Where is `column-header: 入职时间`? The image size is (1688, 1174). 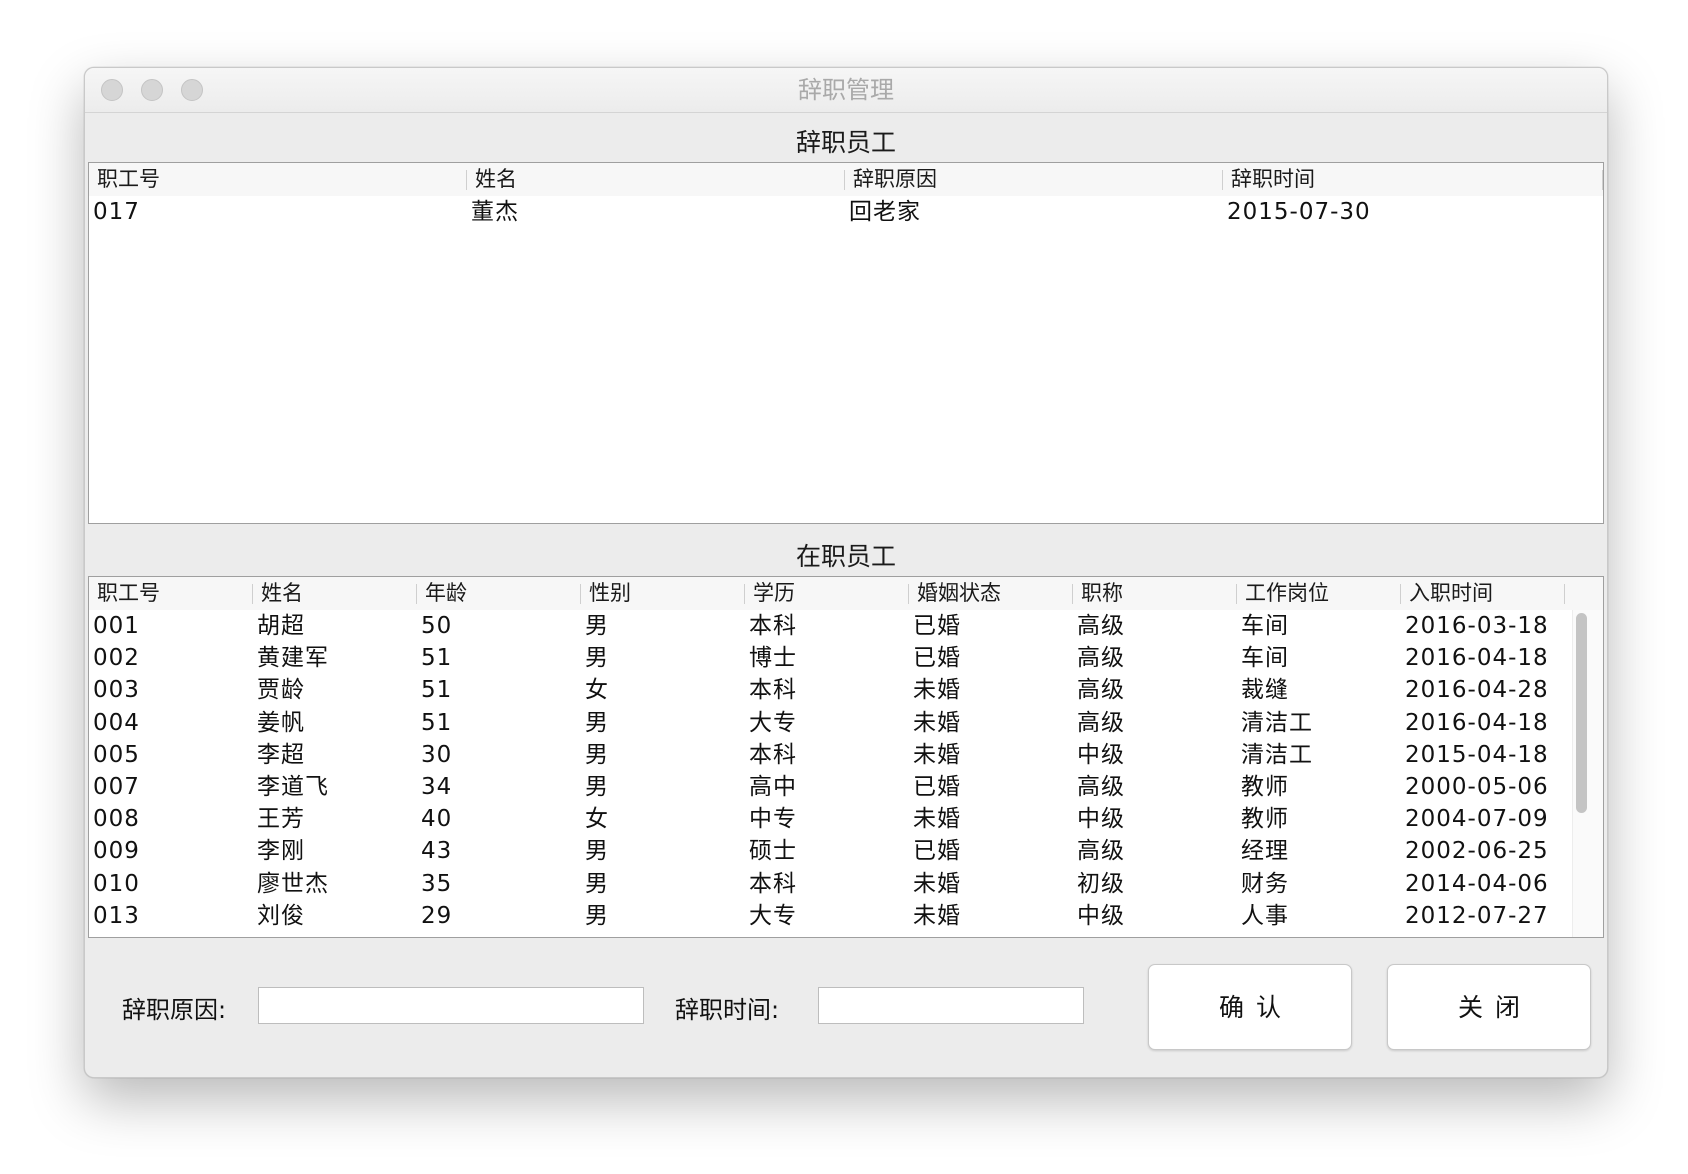
column-header: 入职时间 is located at coordinates (1483, 593).